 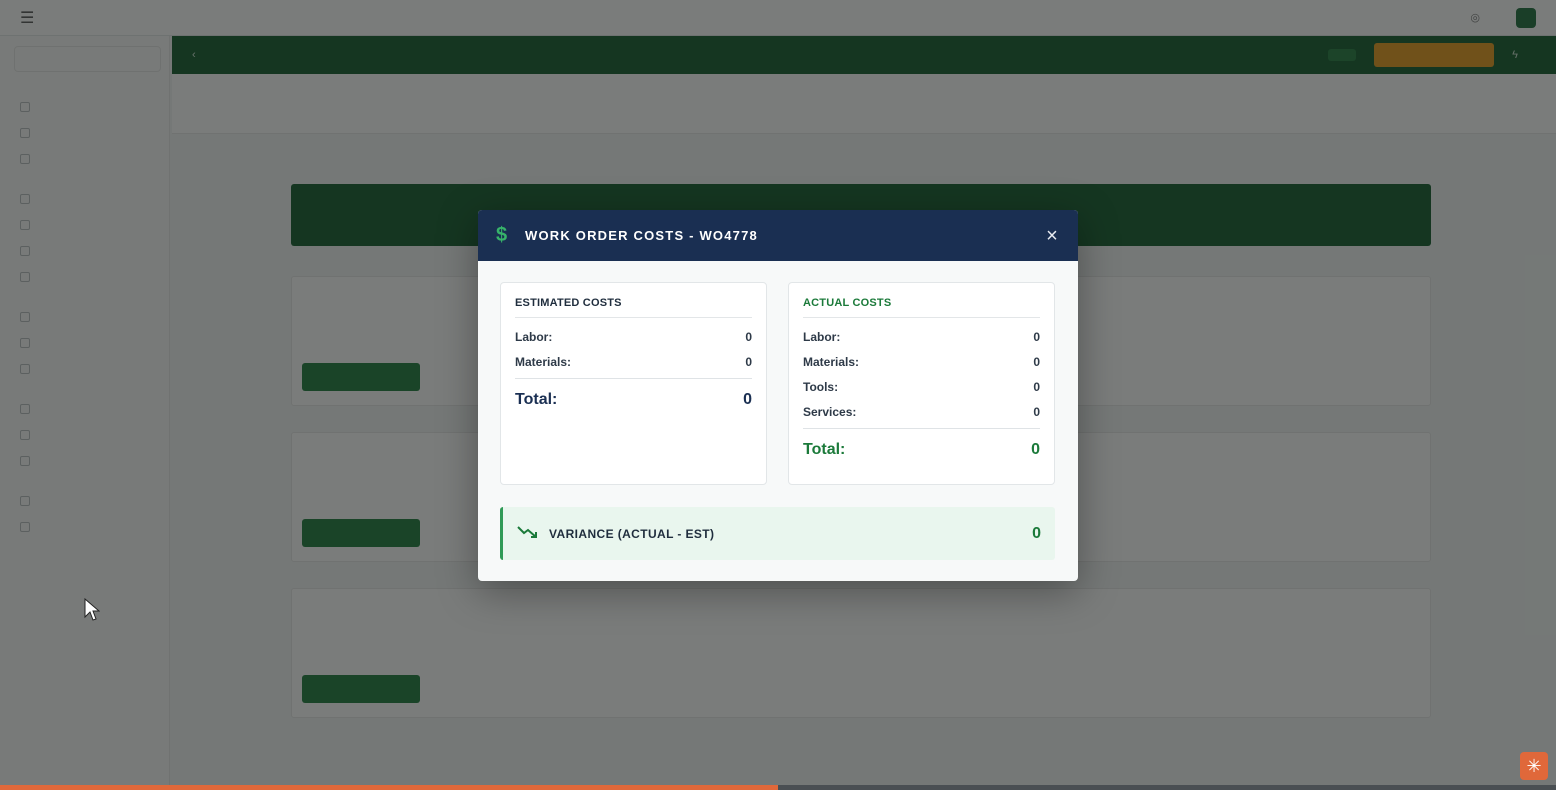 What do you see at coordinates (1052, 236) in the screenshot?
I see `close-icon: ×` at bounding box center [1052, 236].